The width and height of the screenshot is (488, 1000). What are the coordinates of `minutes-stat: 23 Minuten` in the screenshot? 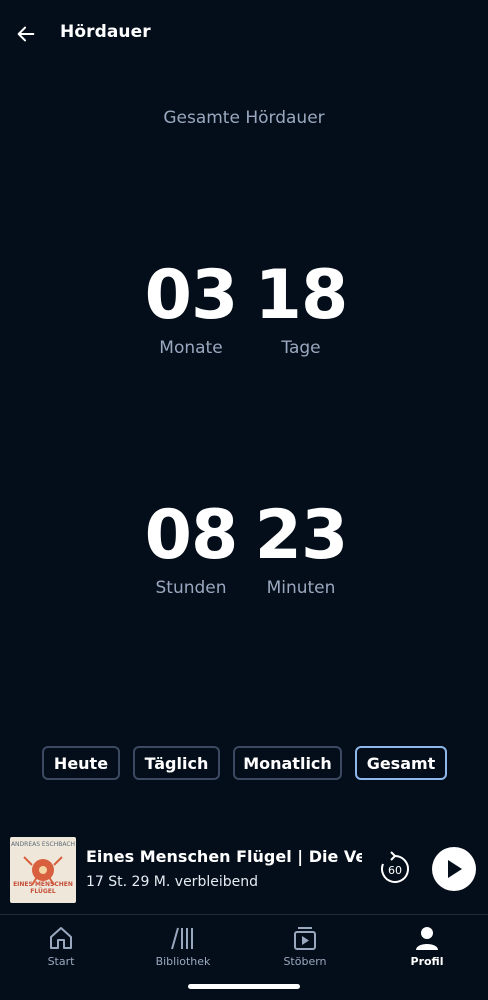 It's located at (301, 547).